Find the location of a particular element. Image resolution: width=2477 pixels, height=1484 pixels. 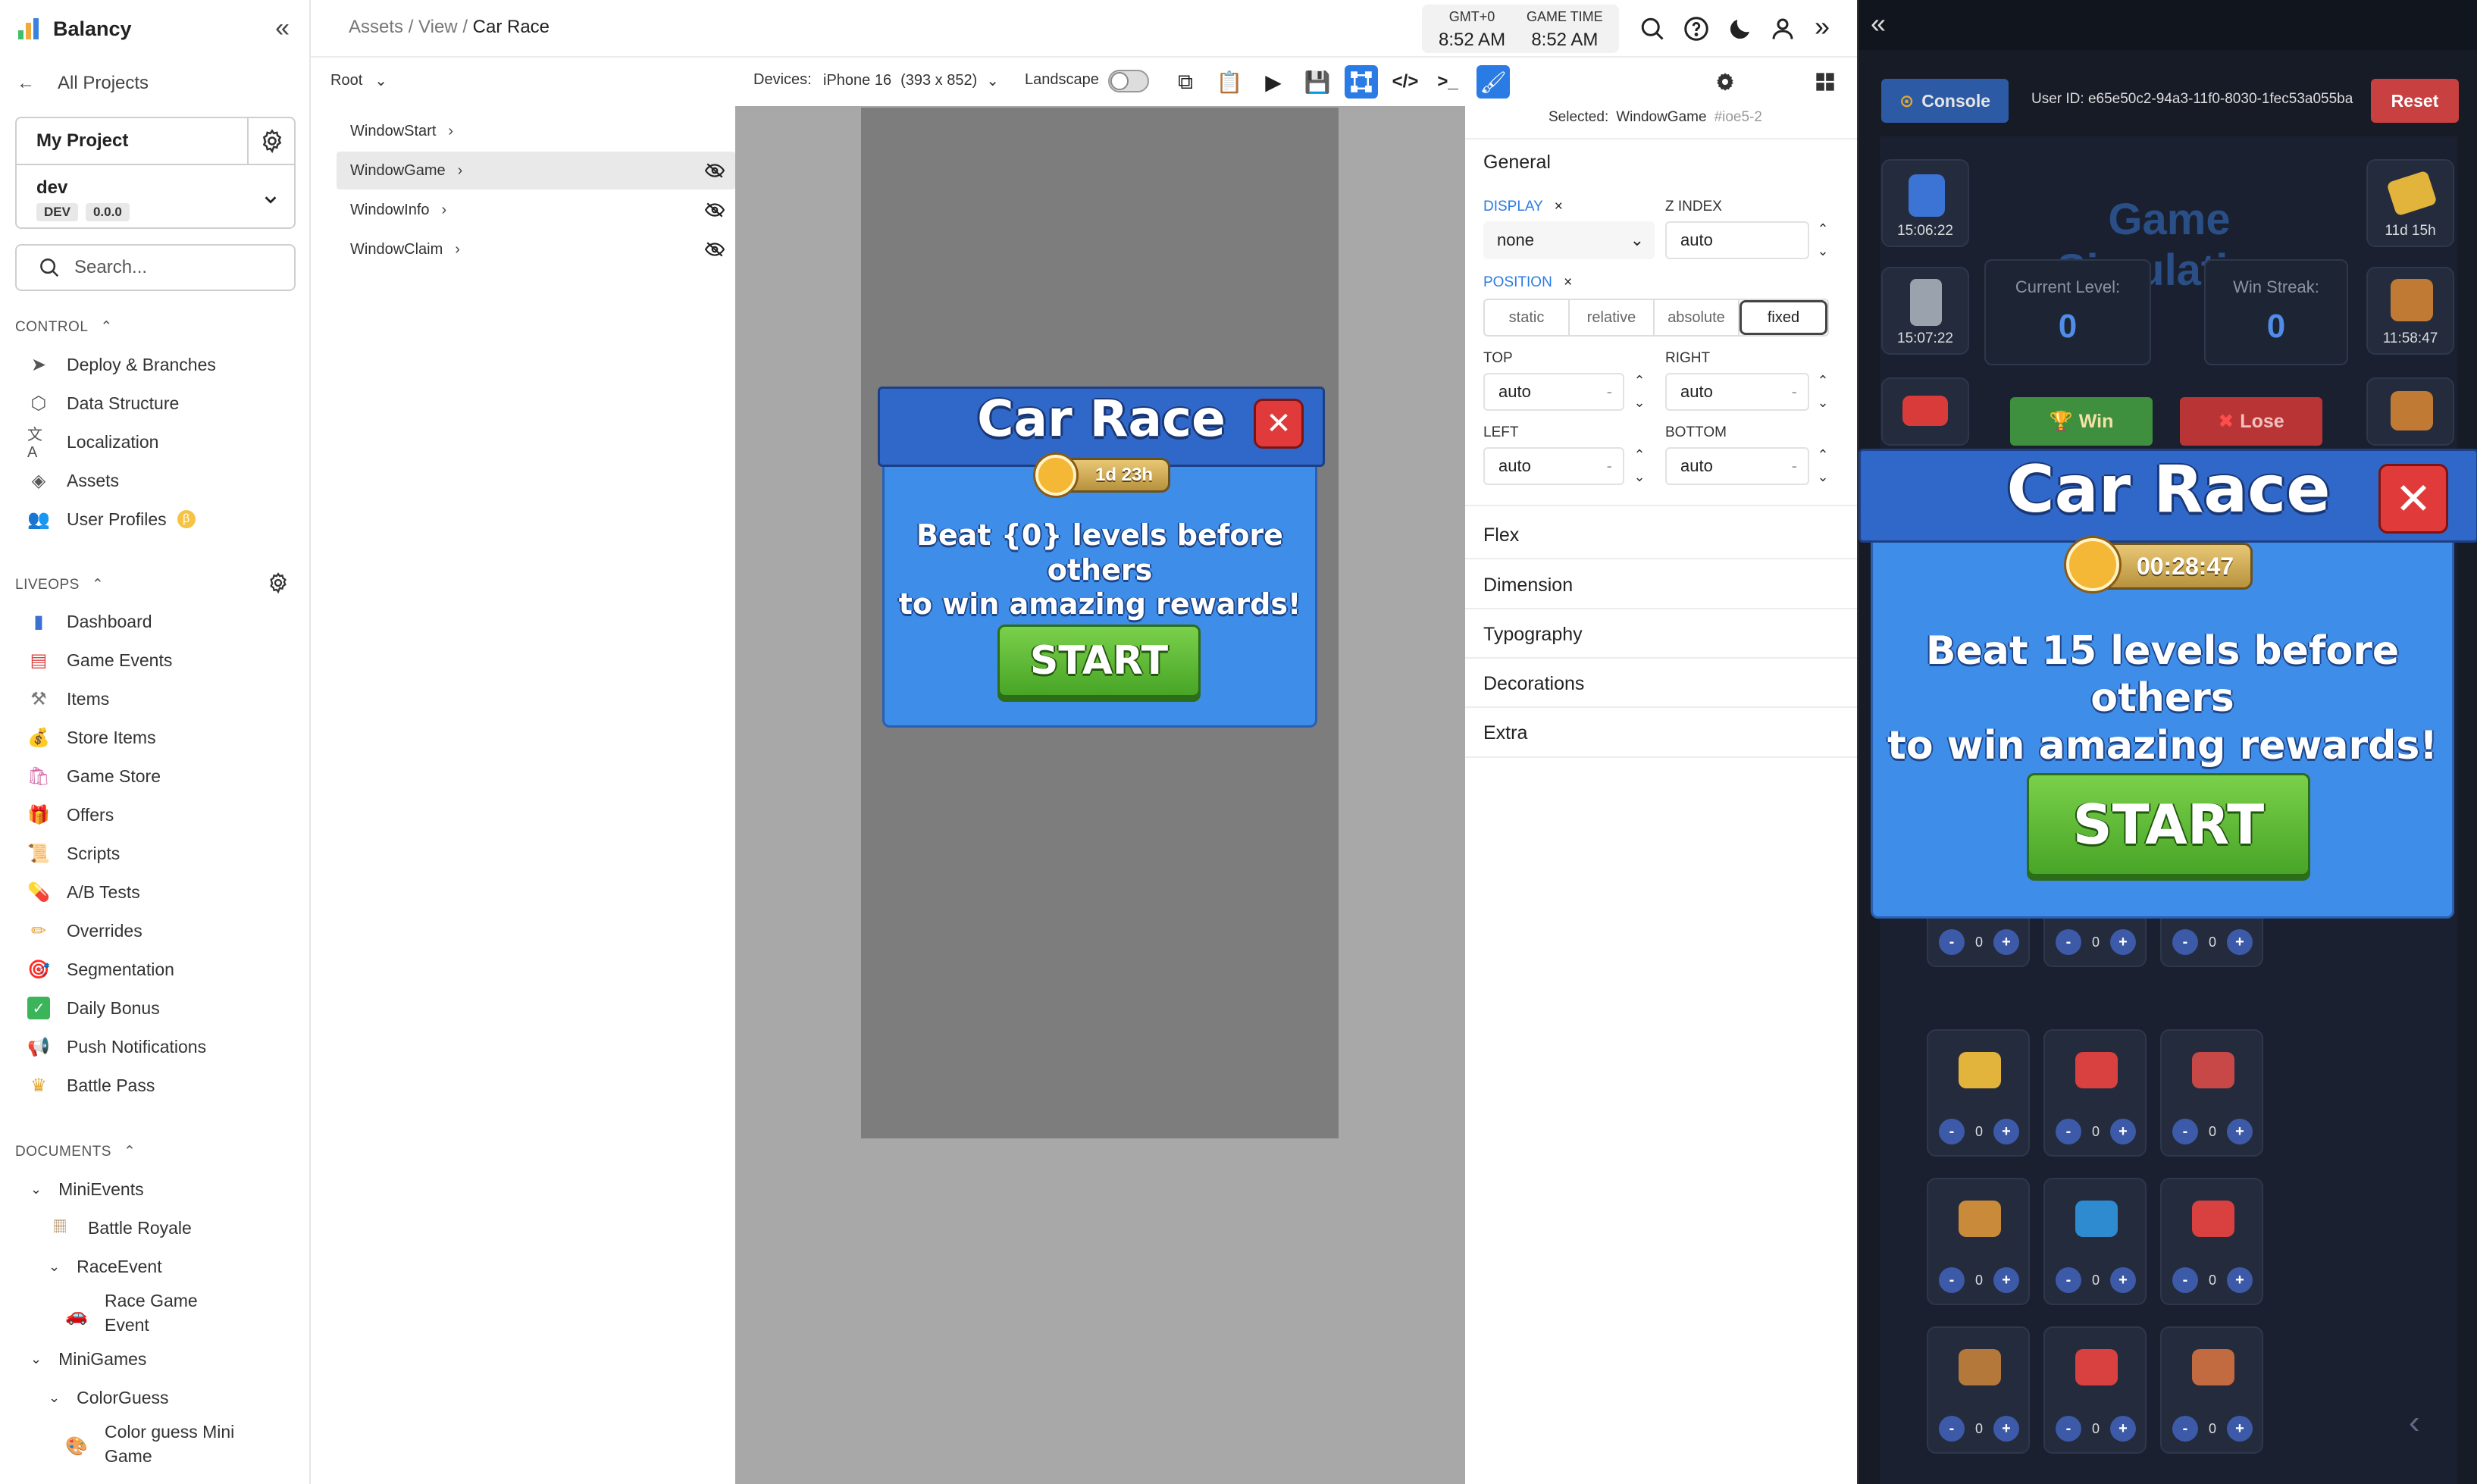

nav-offers: 🎁 Offers is located at coordinates (116, 814).